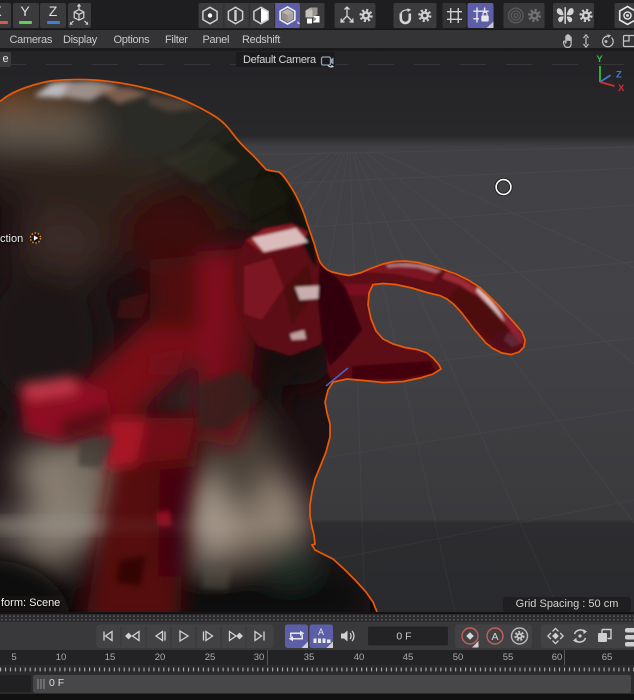 This screenshot has height=700, width=634. Describe the element at coordinates (621, 88) in the screenshot. I see `svg-text: X` at that location.